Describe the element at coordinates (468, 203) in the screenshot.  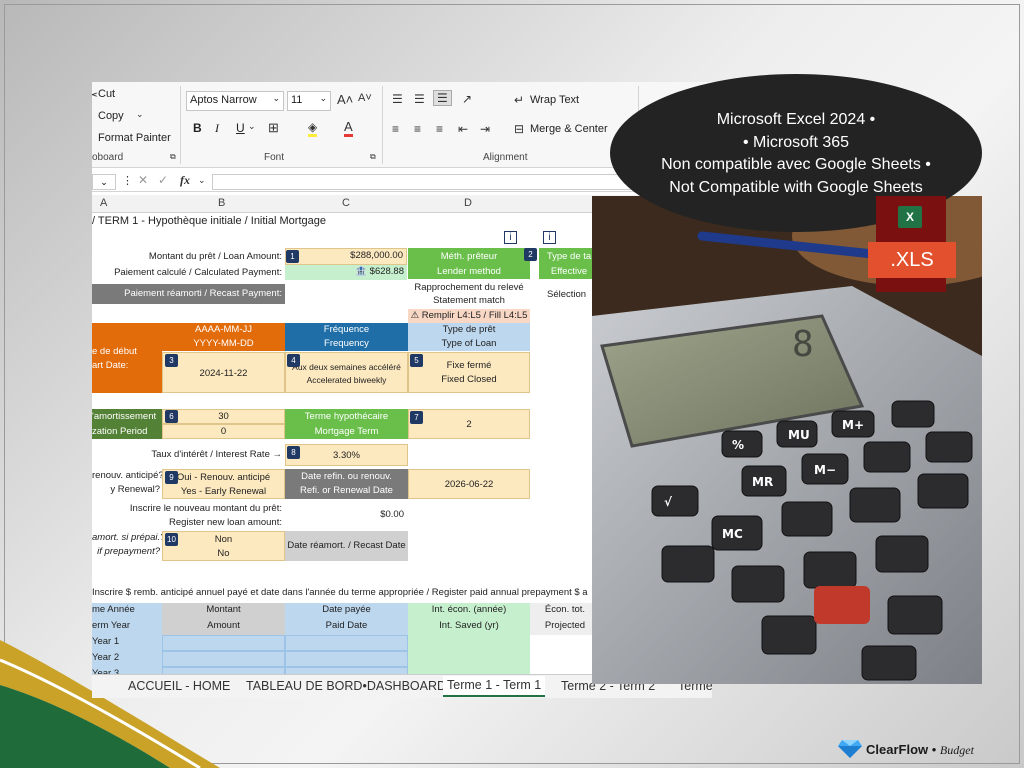
I see `column-header-d: D` at that location.